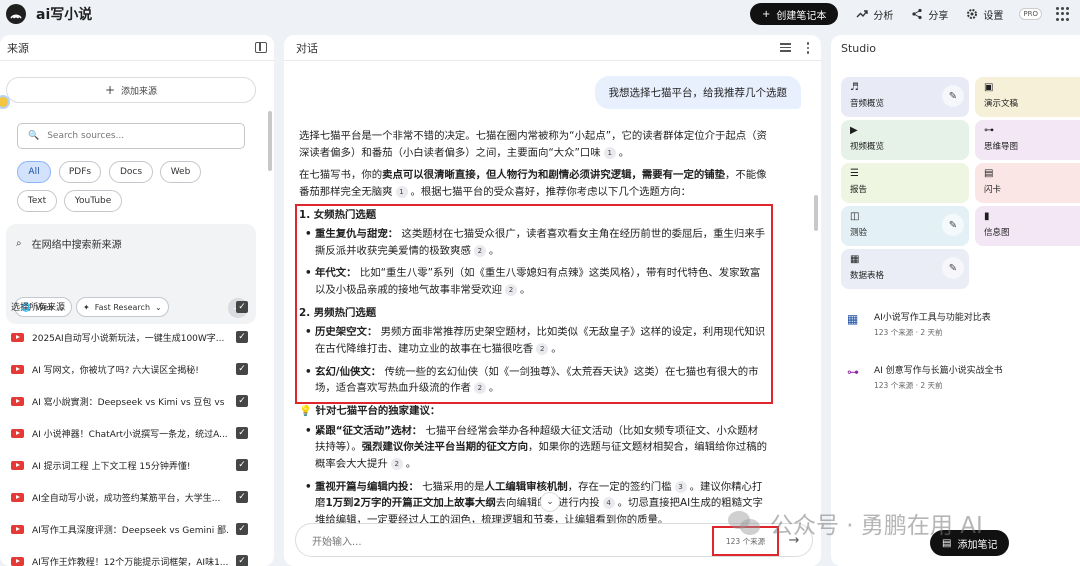 The height and width of the screenshot is (566, 1080). What do you see at coordinates (908, 385) in the screenshot?
I see `note-meta: 123 个来源 · 2 天前` at bounding box center [908, 385].